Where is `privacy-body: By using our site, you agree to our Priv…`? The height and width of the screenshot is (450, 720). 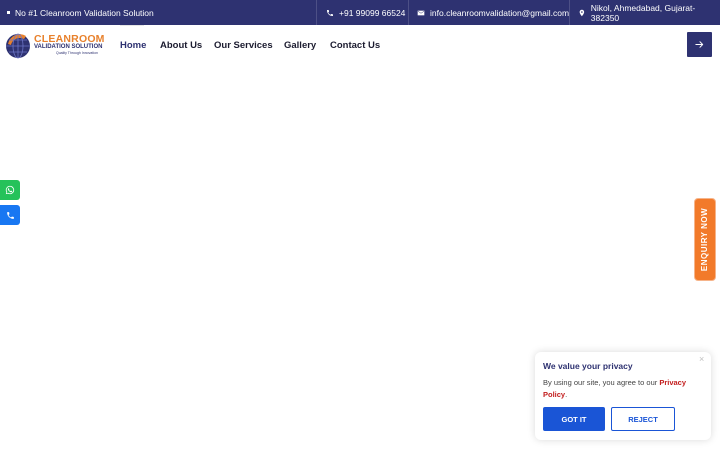
privacy-body: By using our site, you agree to our Priv… is located at coordinates (623, 388).